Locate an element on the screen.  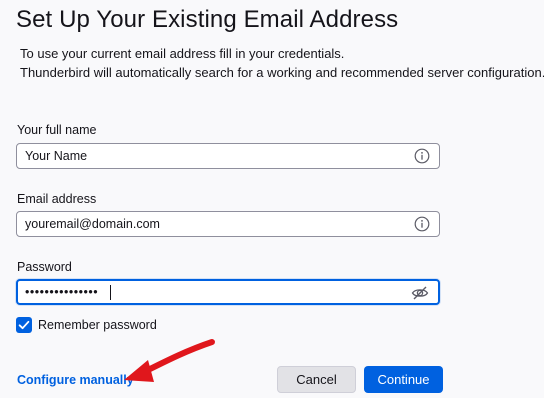
cancel-button: Cancel is located at coordinates (316, 379).